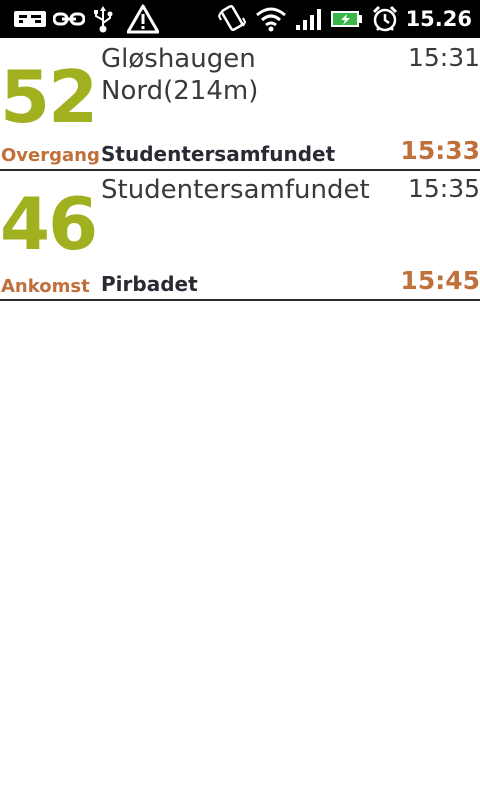 The width and height of the screenshot is (480, 800). Describe the element at coordinates (443, 188) in the screenshot. I see `departure-time: 15:35` at that location.